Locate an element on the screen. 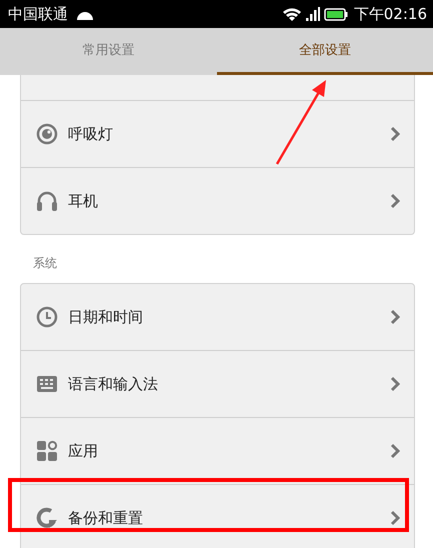 Image resolution: width=433 pixels, height=548 pixels. wifi-icon is located at coordinates (292, 14).